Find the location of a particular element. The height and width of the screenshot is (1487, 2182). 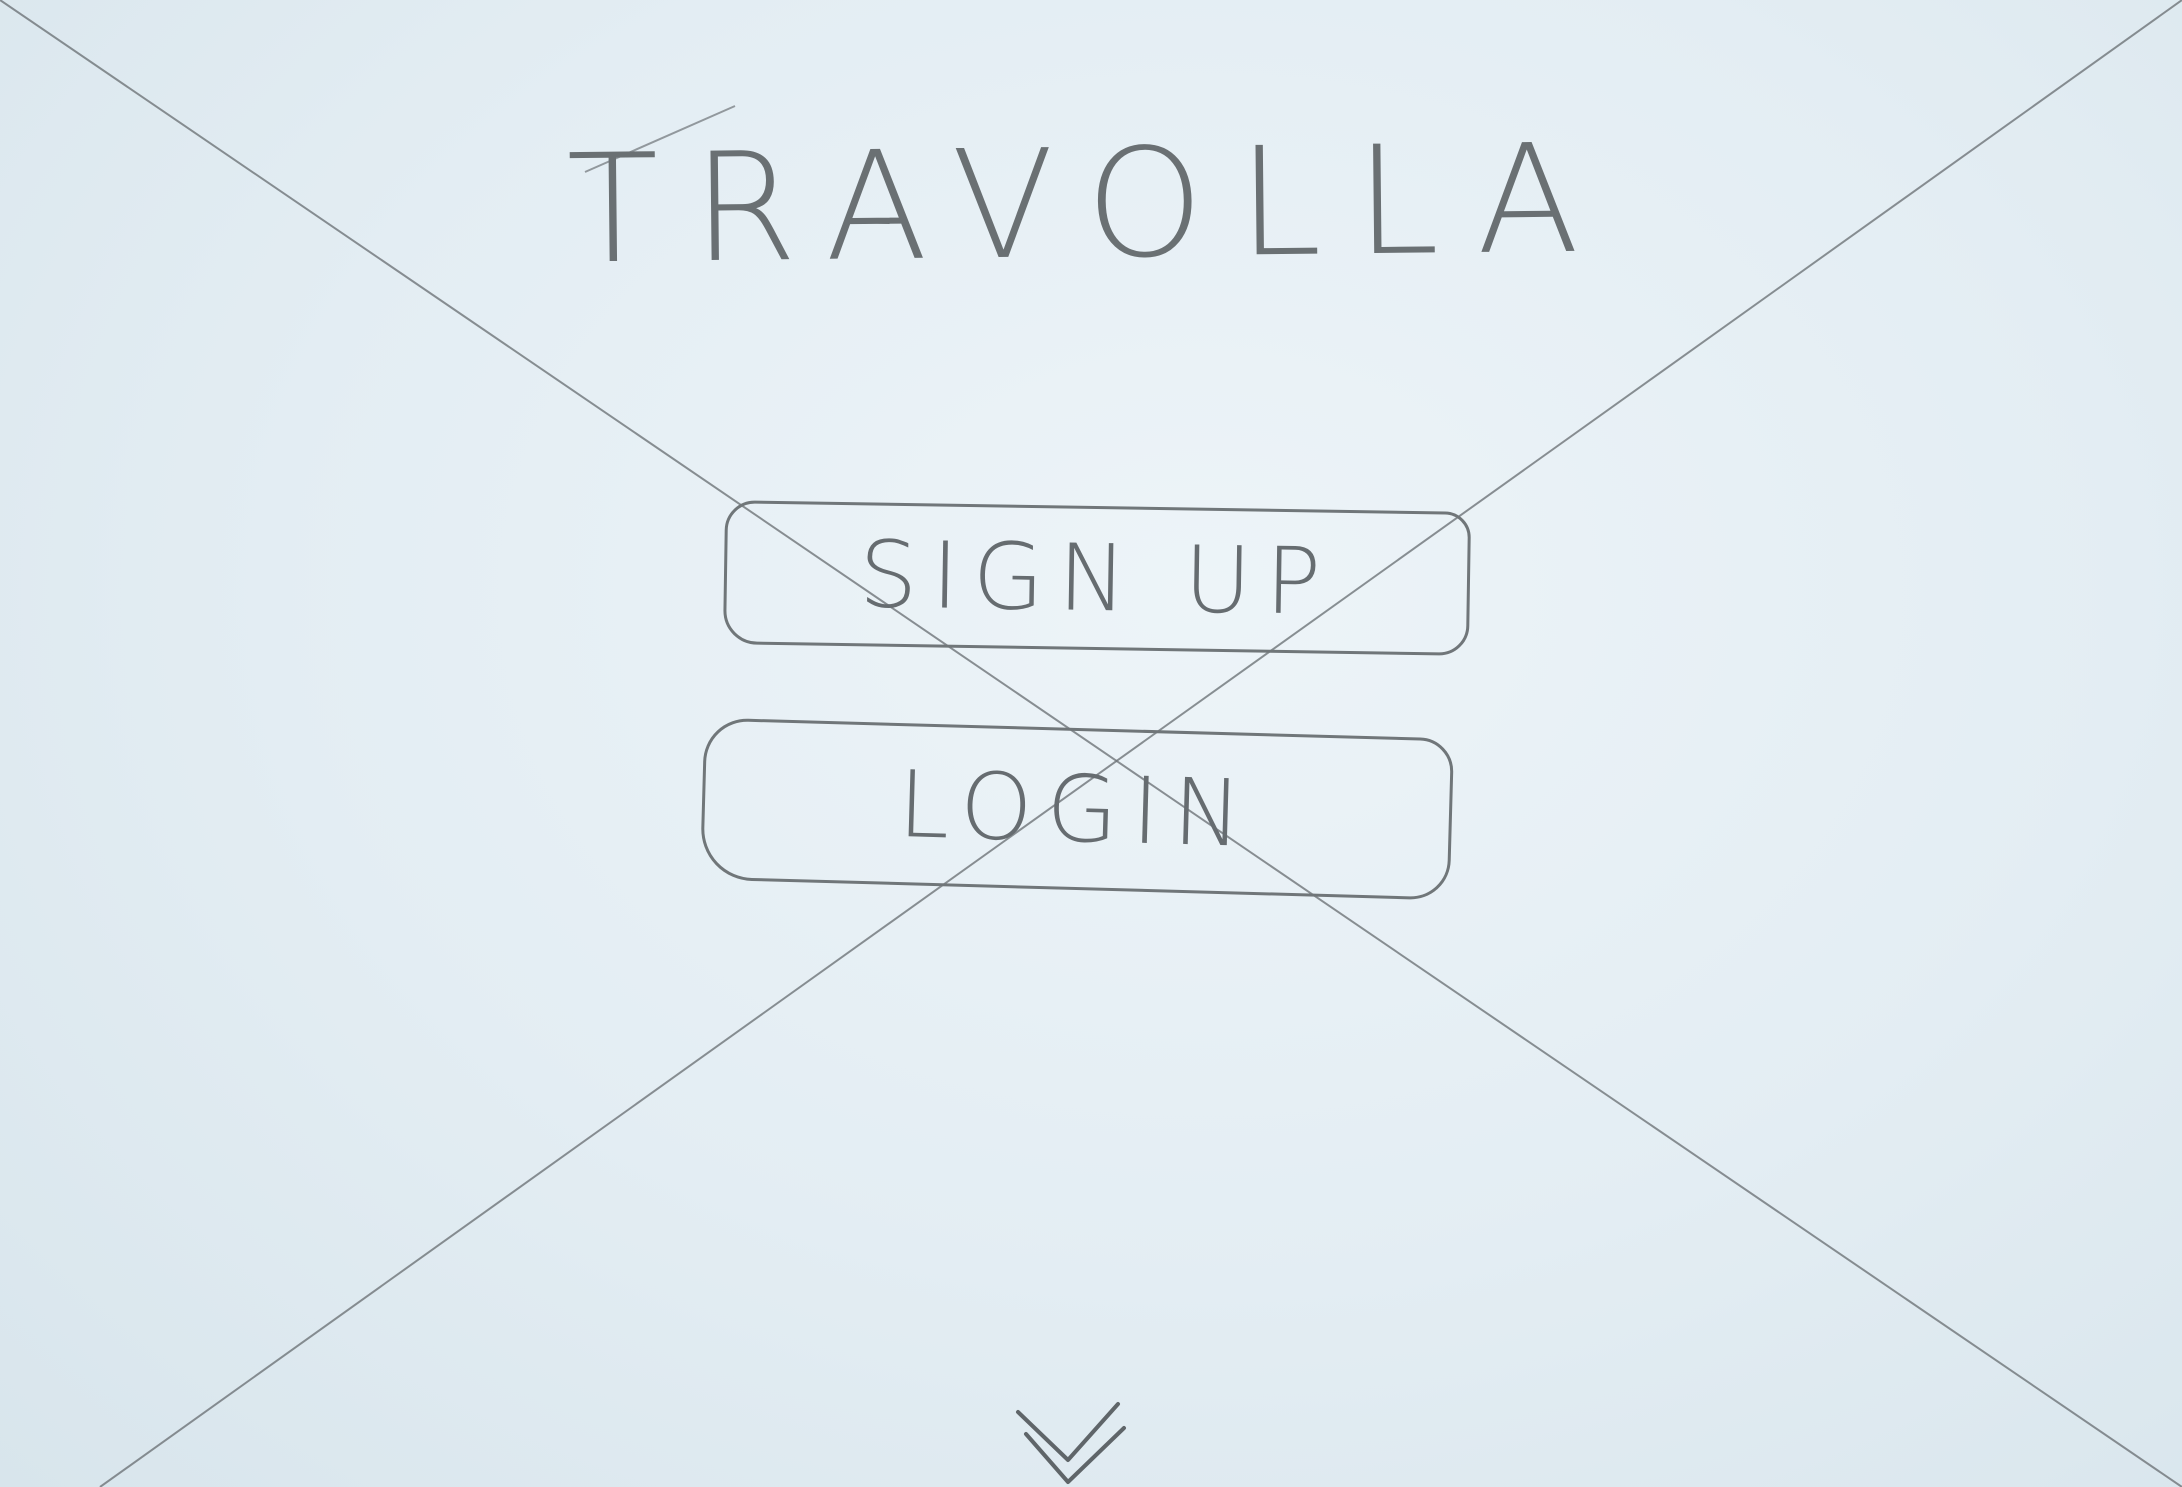

login-label: LOGIN is located at coordinates (1077, 809).